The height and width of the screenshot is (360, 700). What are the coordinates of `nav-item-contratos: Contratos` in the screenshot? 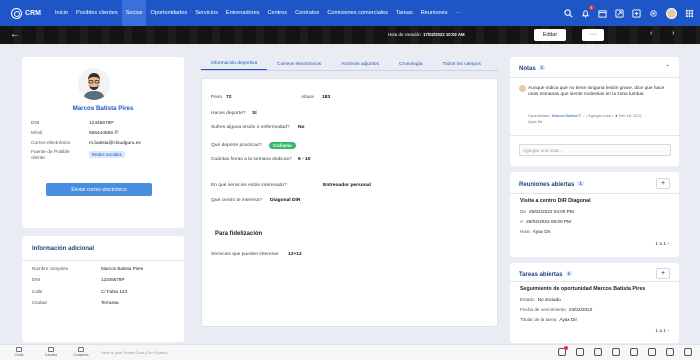 It's located at (307, 13).